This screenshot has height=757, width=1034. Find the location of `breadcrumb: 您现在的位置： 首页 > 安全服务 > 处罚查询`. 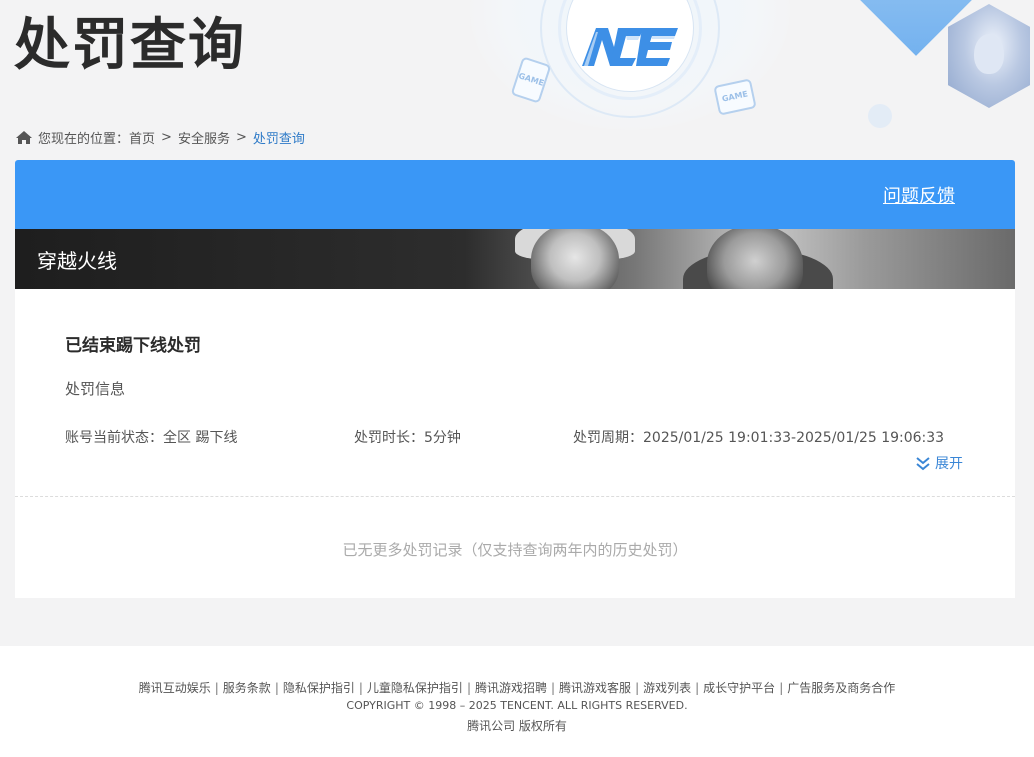

breadcrumb: 您现在的位置： 首页 > 安全服务 > 处罚查询 is located at coordinates (160, 137).